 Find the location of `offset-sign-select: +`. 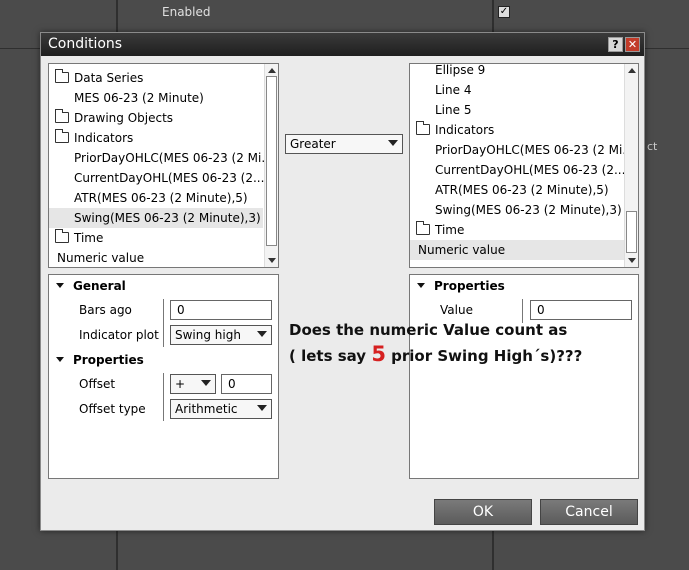

offset-sign-select: + is located at coordinates (193, 384).